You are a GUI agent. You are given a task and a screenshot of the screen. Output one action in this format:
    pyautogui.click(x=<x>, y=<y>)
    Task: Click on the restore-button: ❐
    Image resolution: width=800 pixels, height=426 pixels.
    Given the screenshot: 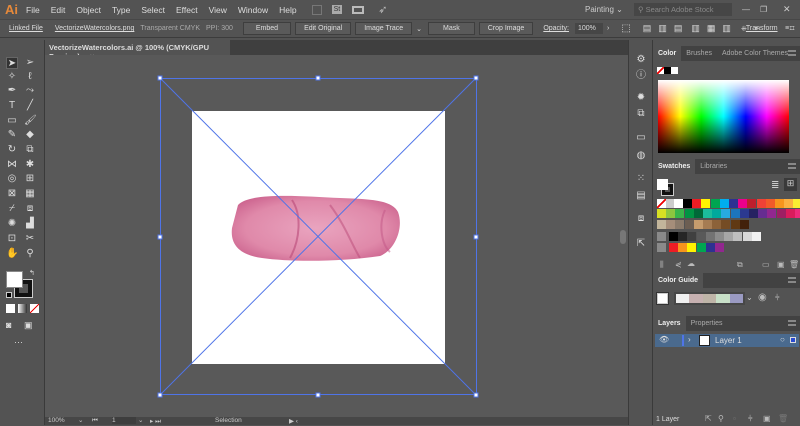 What is the action you would take?
    pyautogui.click(x=763, y=9)
    